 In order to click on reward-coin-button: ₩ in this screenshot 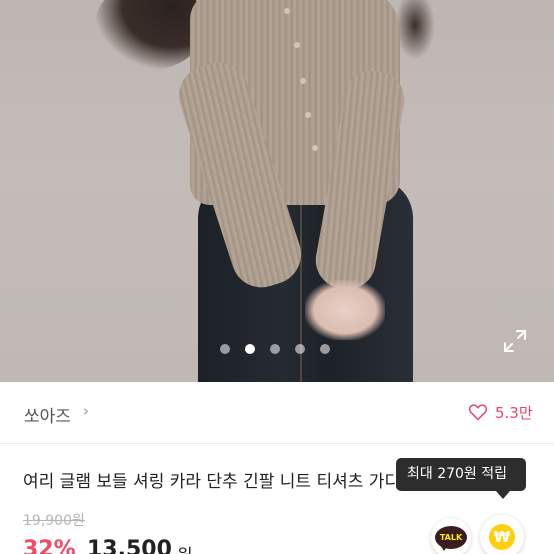, I will do `click(502, 534)`.